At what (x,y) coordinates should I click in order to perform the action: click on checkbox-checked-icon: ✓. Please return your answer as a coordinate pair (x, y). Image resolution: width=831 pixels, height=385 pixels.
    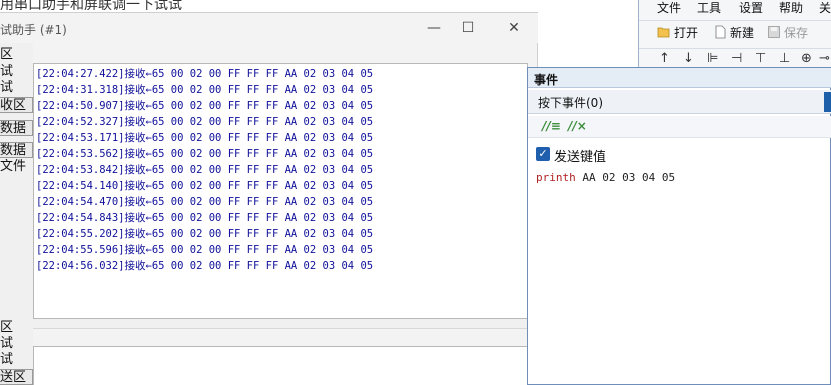
    Looking at the image, I should click on (543, 154).